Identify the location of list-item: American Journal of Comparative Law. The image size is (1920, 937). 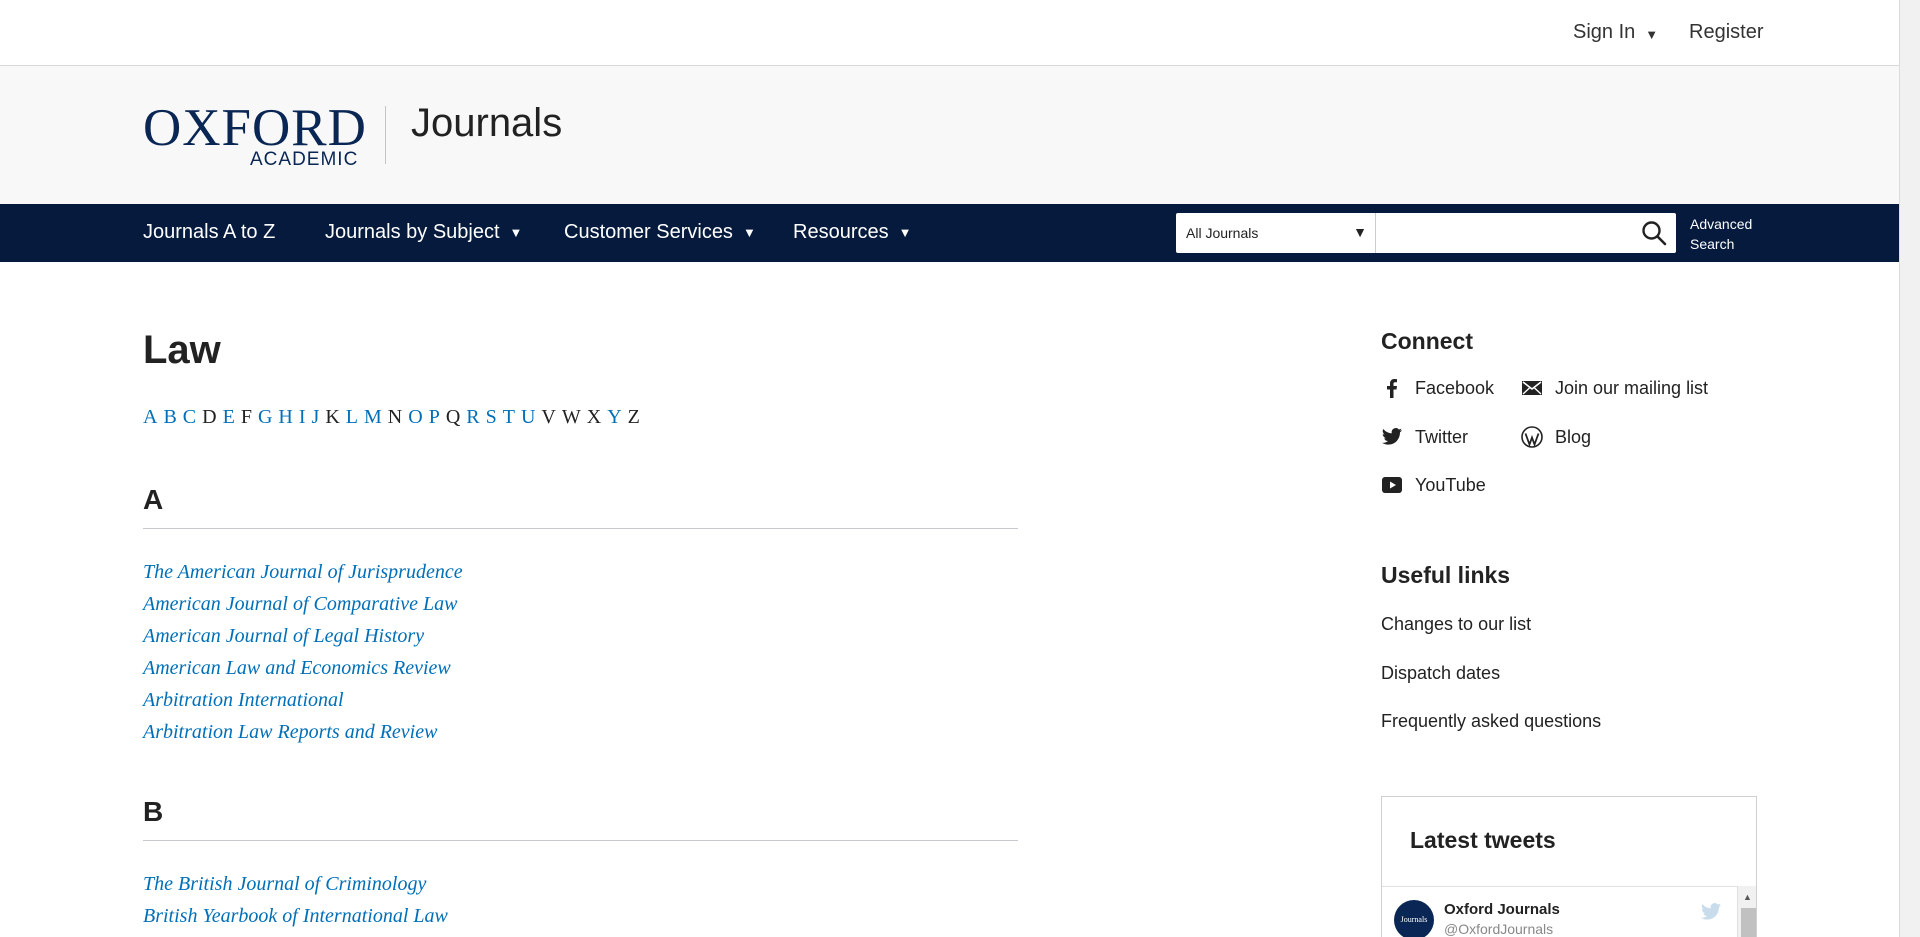
(580, 604).